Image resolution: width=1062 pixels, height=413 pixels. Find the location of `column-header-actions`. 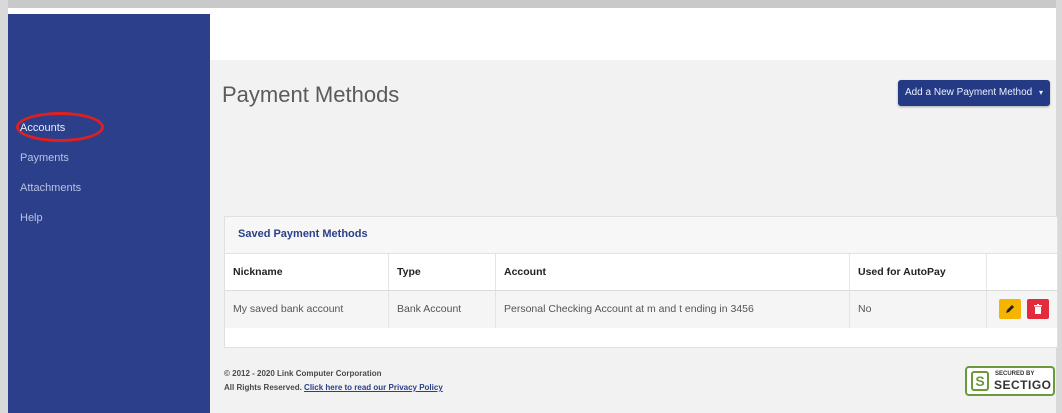

column-header-actions is located at coordinates (1021, 272).